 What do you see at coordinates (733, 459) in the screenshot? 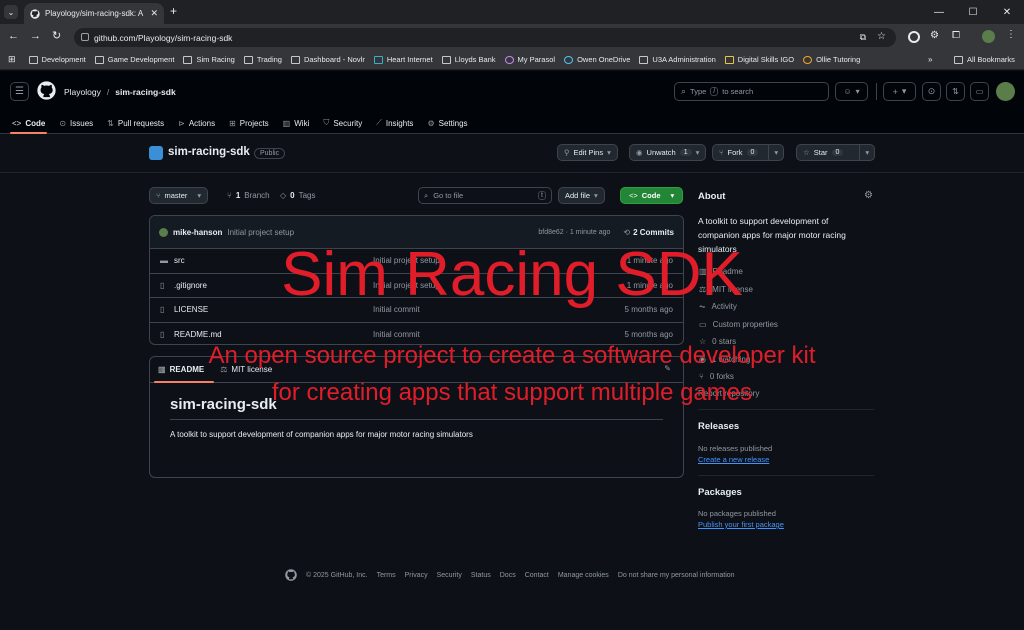
I see `create-release-link: Create a new release` at bounding box center [733, 459].